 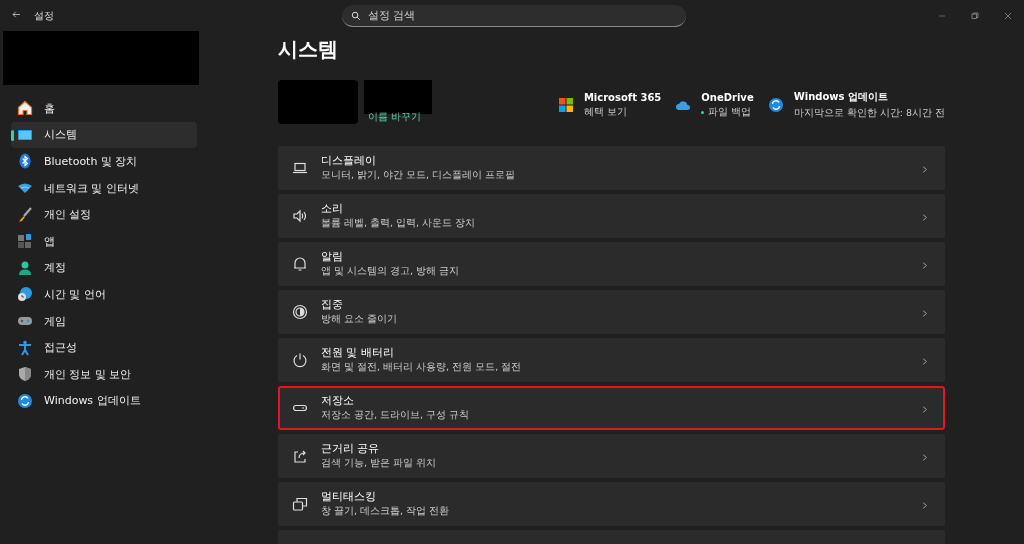 I want to click on sidebar-item: 계정, so click(x=104, y=268).